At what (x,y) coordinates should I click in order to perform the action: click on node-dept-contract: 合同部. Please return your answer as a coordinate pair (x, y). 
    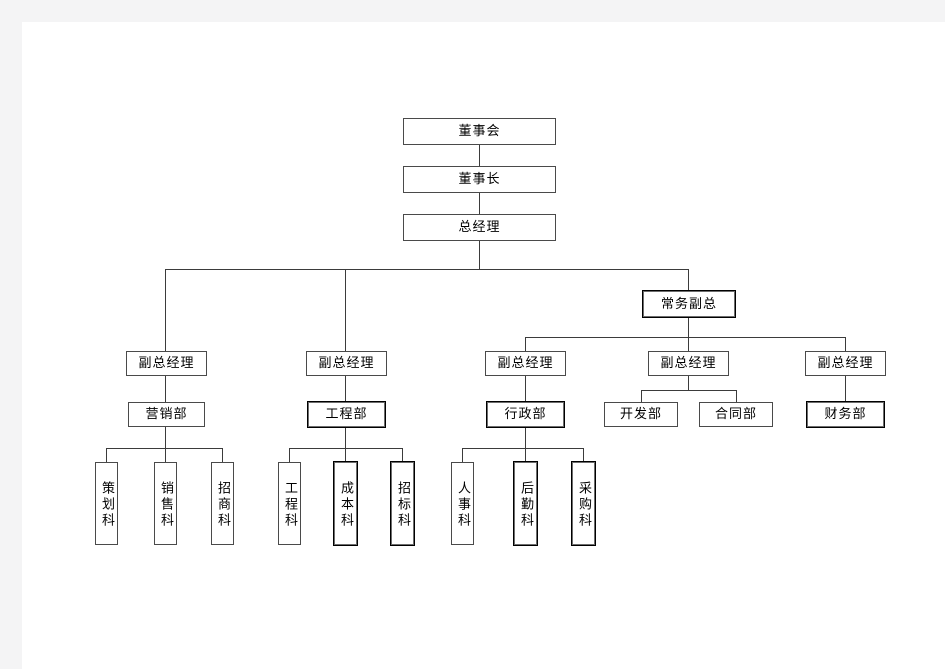
    Looking at the image, I should click on (736, 414).